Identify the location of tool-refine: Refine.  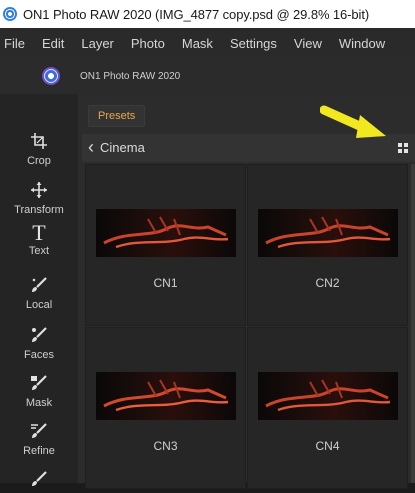
(39, 439).